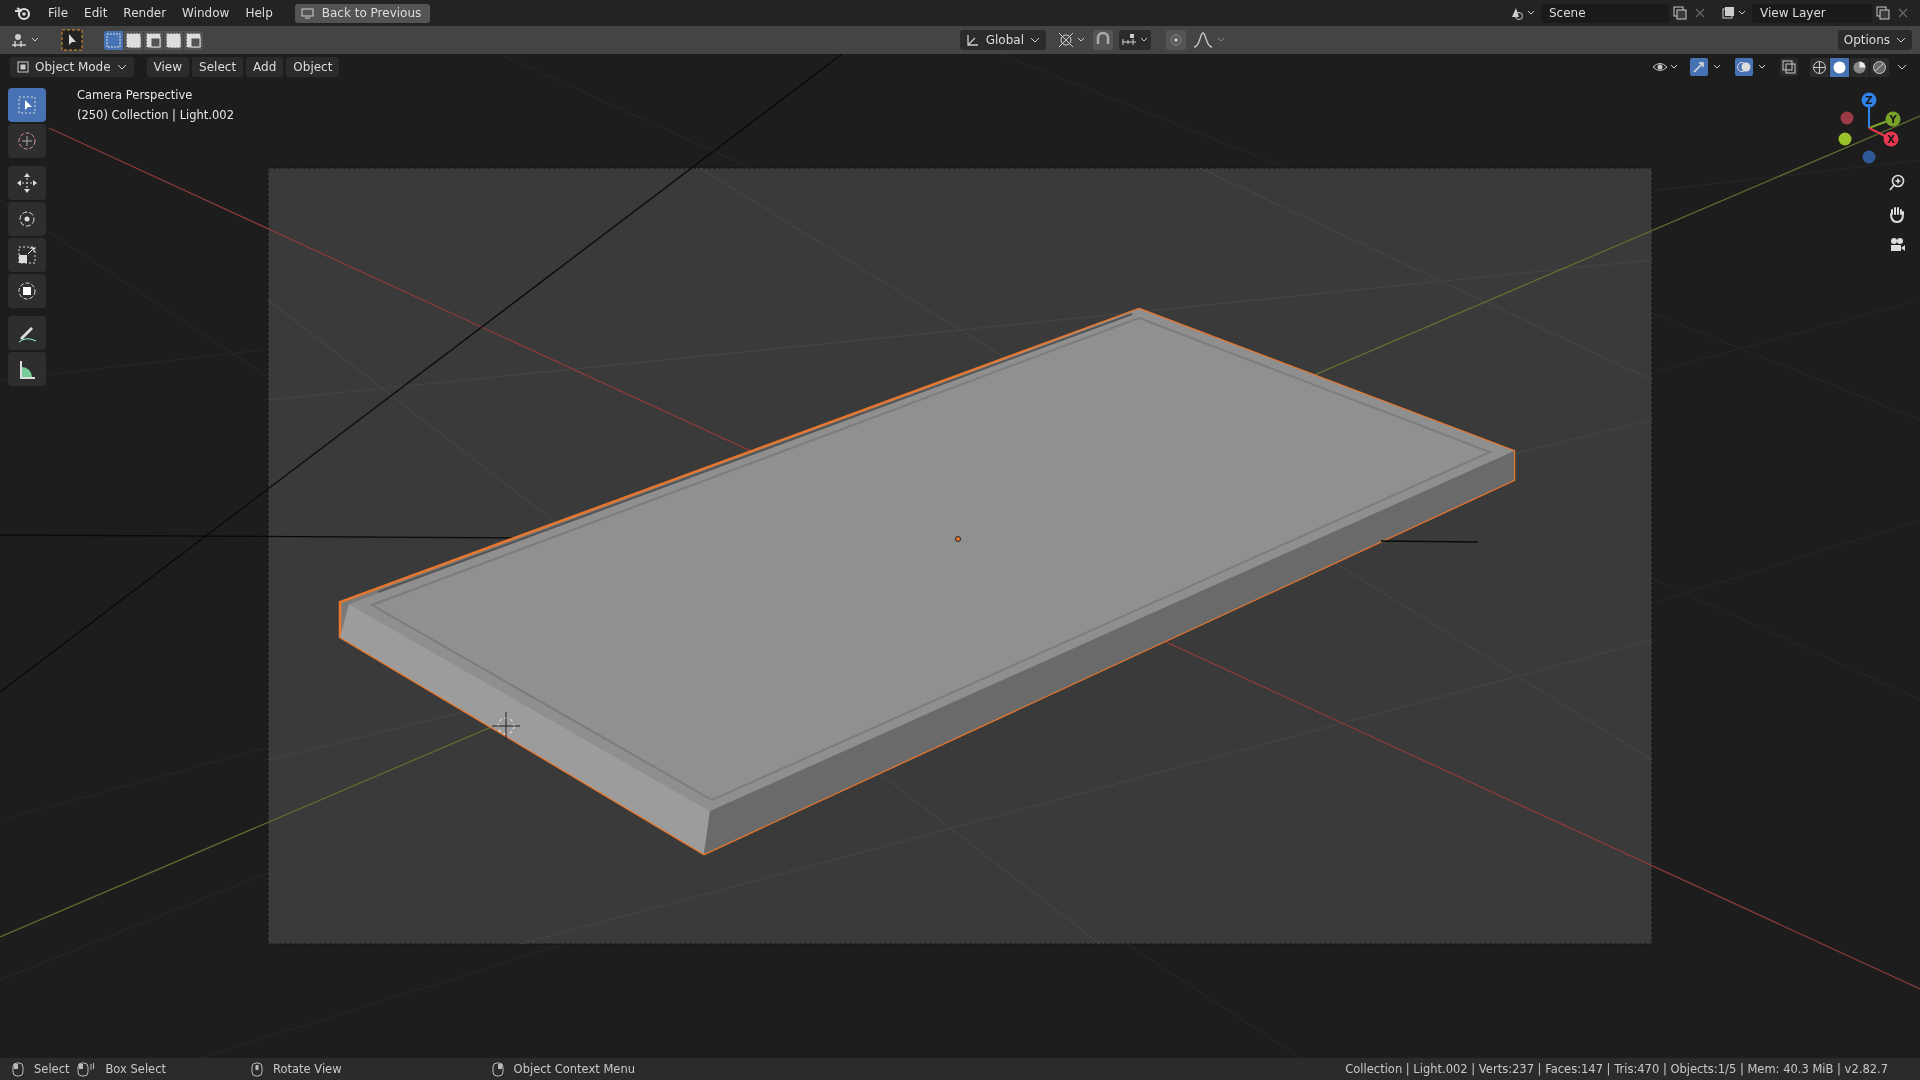 The image size is (1920, 1080). Describe the element at coordinates (1884, 120) in the screenshot. I see `axis-handle: Y` at that location.